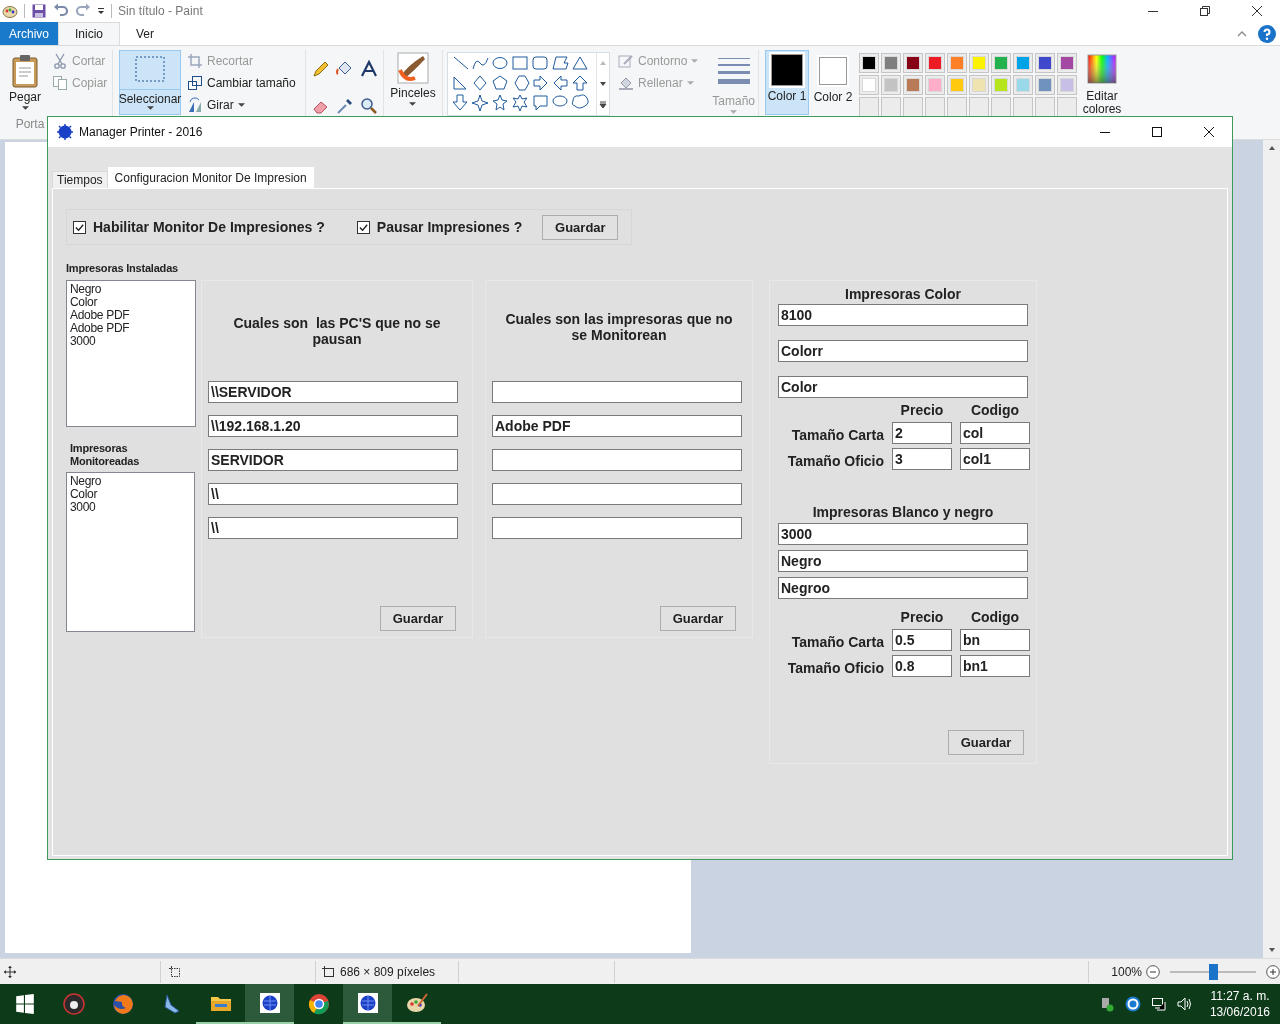 This screenshot has width=1280, height=1024. Describe the element at coordinates (29, 33) in the screenshot. I see `menu-tab: Archivo` at that location.